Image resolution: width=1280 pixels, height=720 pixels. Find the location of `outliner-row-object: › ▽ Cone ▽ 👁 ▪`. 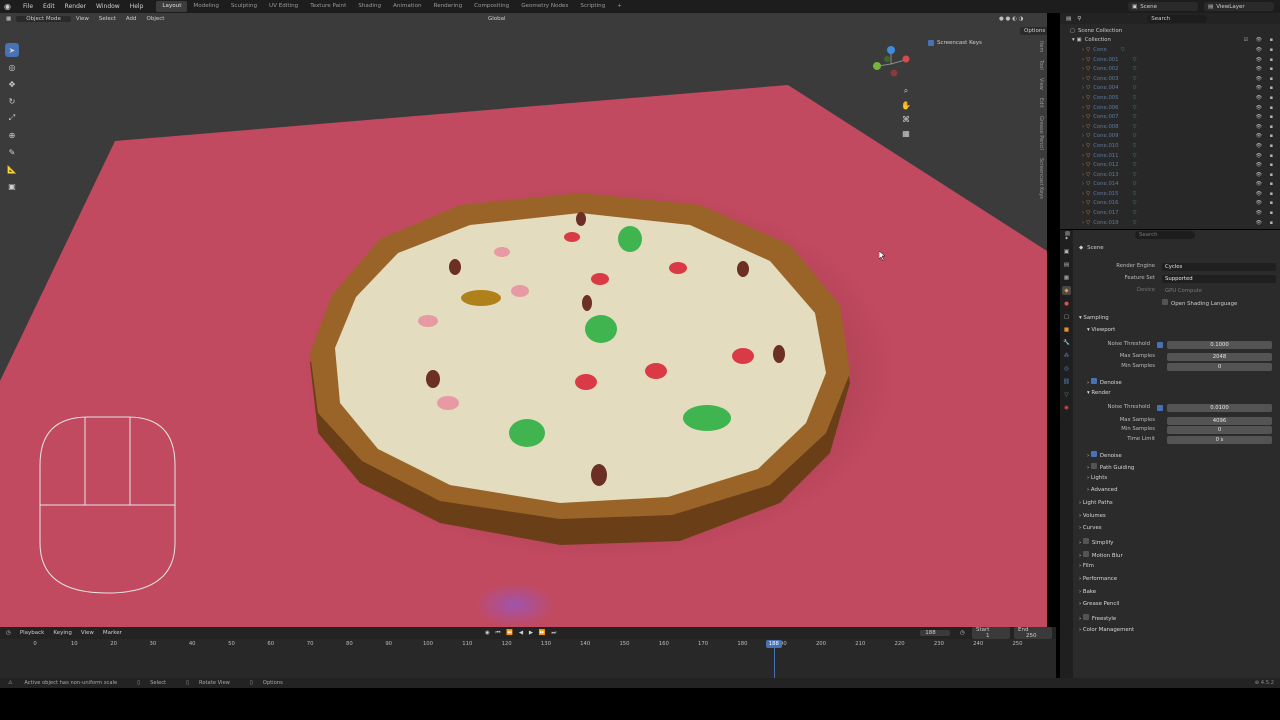

outliner-row-object: › ▽ Cone ▽ 👁 ▪ is located at coordinates (1170, 50).